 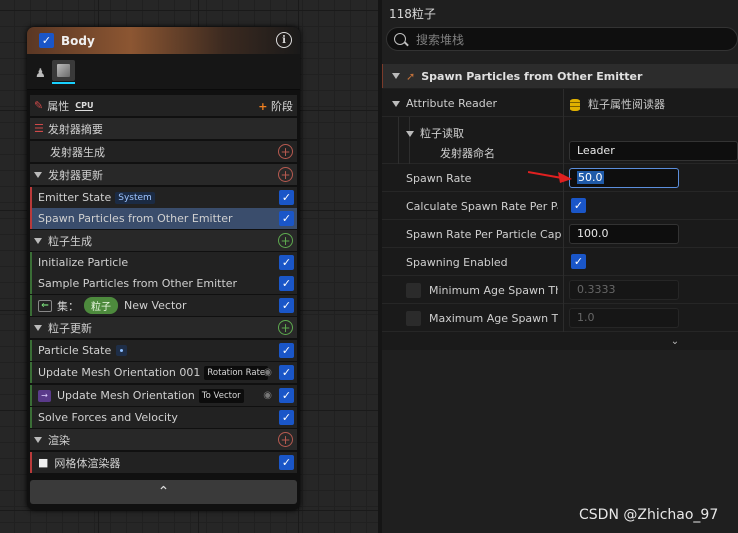 What do you see at coordinates (39, 128) in the screenshot?
I see `list-icon: ☰` at bounding box center [39, 128].